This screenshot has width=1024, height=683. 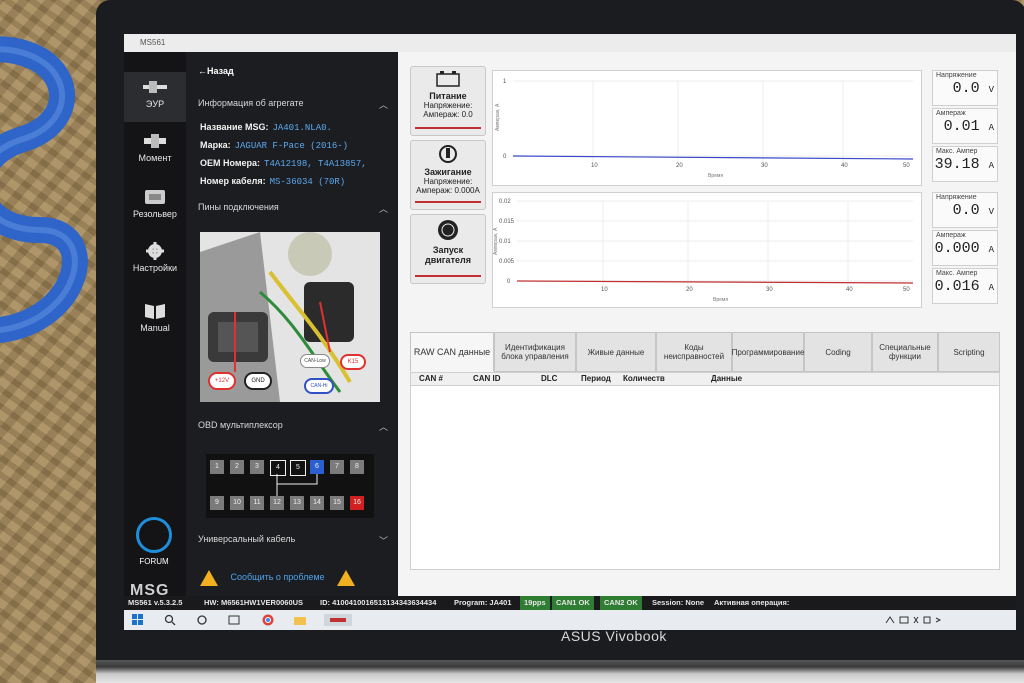 What do you see at coordinates (290, 317) in the screenshot?
I see `connector-photo: +12V GND CAN-Low CAN-Hi K15` at bounding box center [290, 317].